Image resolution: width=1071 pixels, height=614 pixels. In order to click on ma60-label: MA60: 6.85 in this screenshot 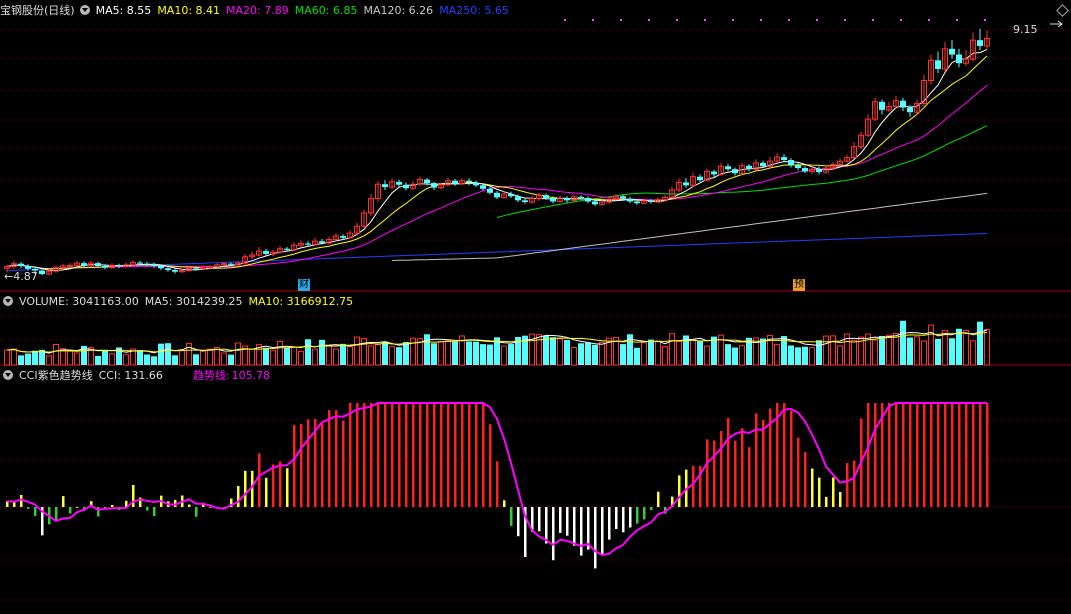, I will do `click(326, 10)`.